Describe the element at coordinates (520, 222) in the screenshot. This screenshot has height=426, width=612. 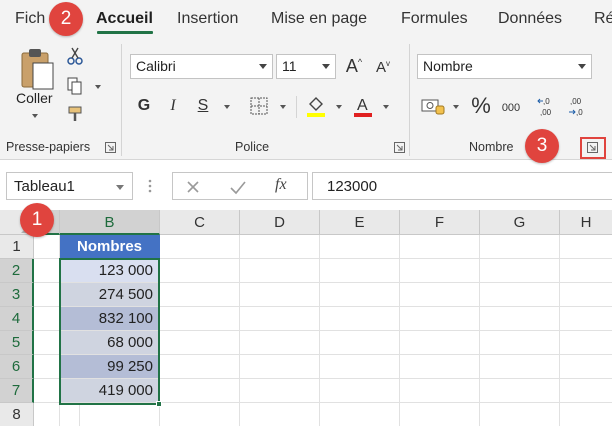
I see `column-header-g: G` at that location.